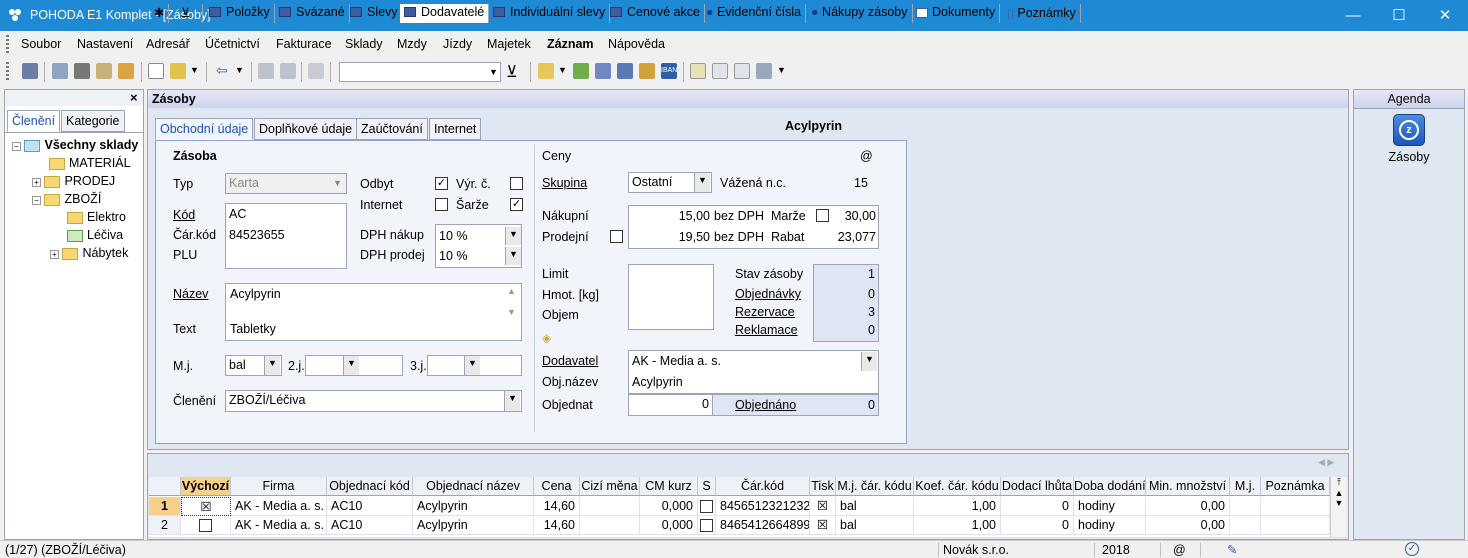 The image size is (1468, 558). I want to click on cell-cena: 14,60, so click(557, 506).